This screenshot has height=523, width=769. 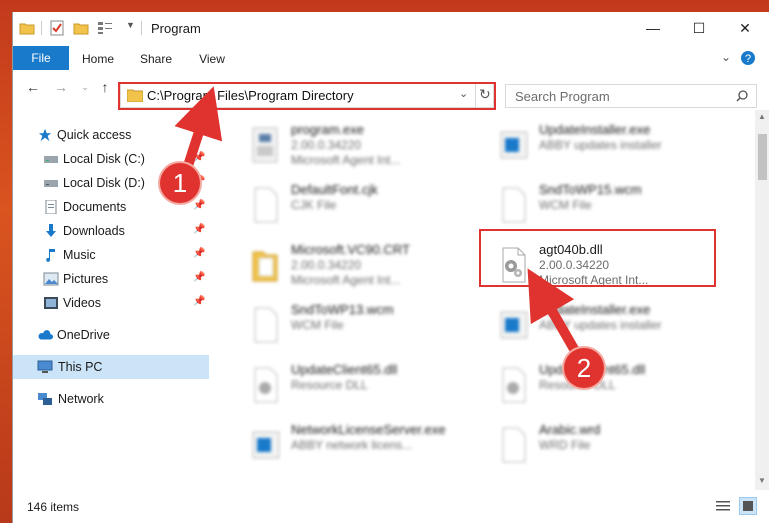 I want to click on sidebar-item-label: Documents, so click(x=95, y=207).